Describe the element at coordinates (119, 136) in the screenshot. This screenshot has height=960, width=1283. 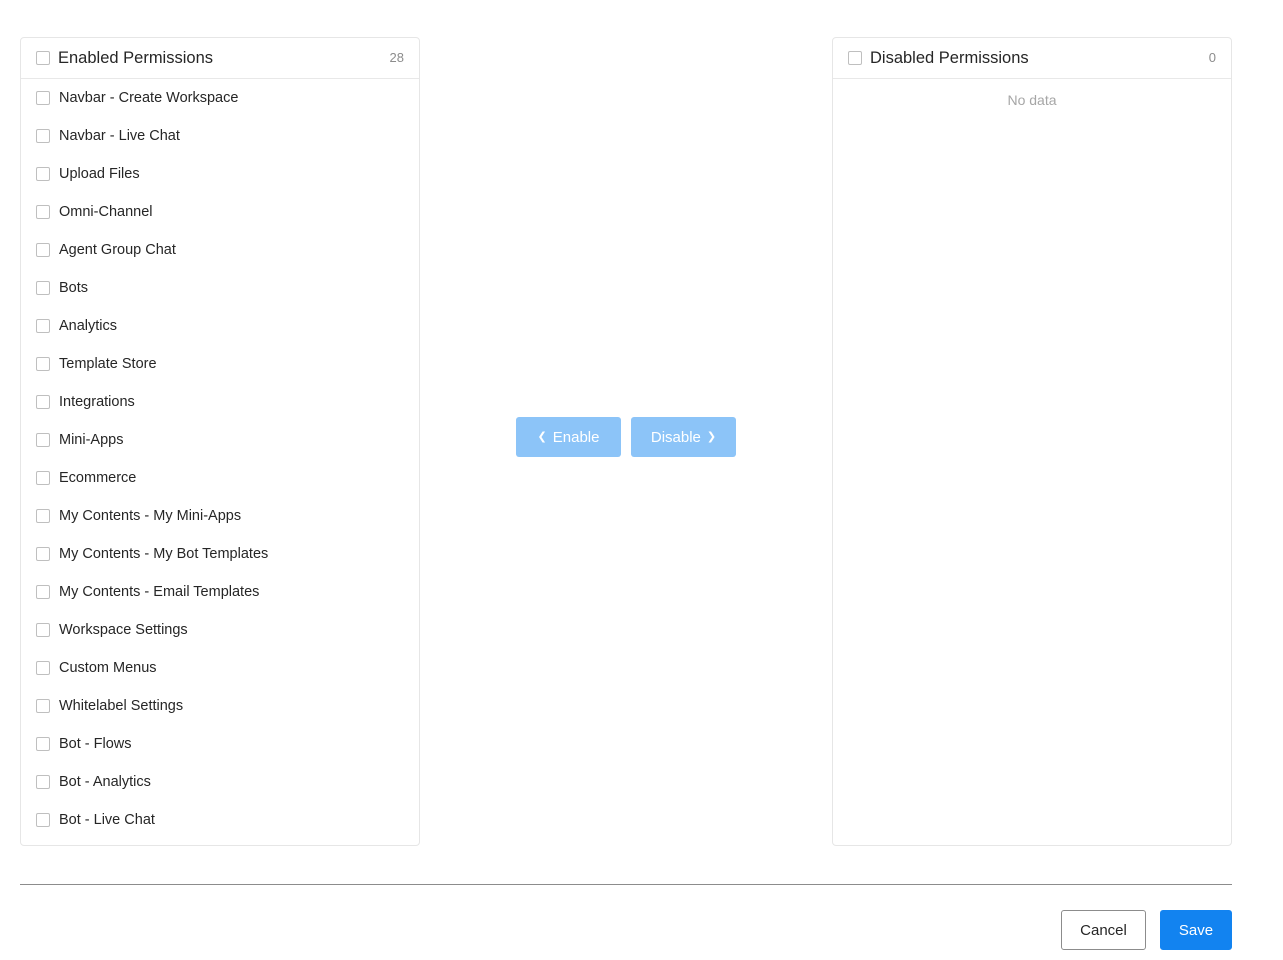
I see `permission-label: Navbar - Live Chat` at that location.